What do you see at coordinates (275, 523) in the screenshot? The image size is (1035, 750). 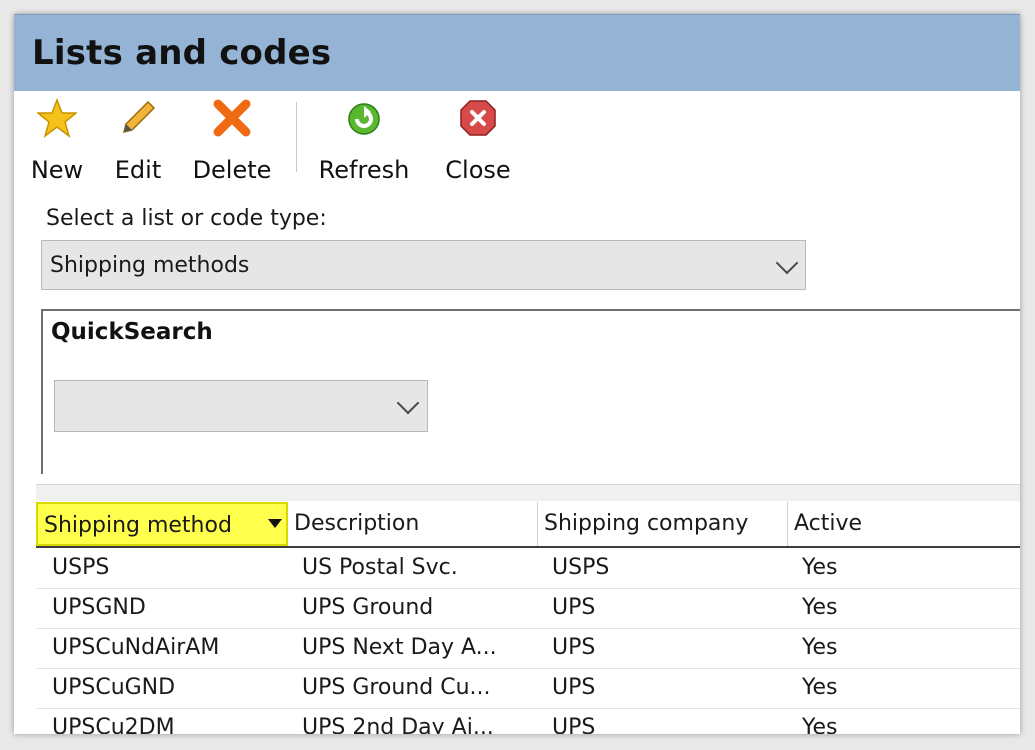 I see `sort-arrow-icon` at bounding box center [275, 523].